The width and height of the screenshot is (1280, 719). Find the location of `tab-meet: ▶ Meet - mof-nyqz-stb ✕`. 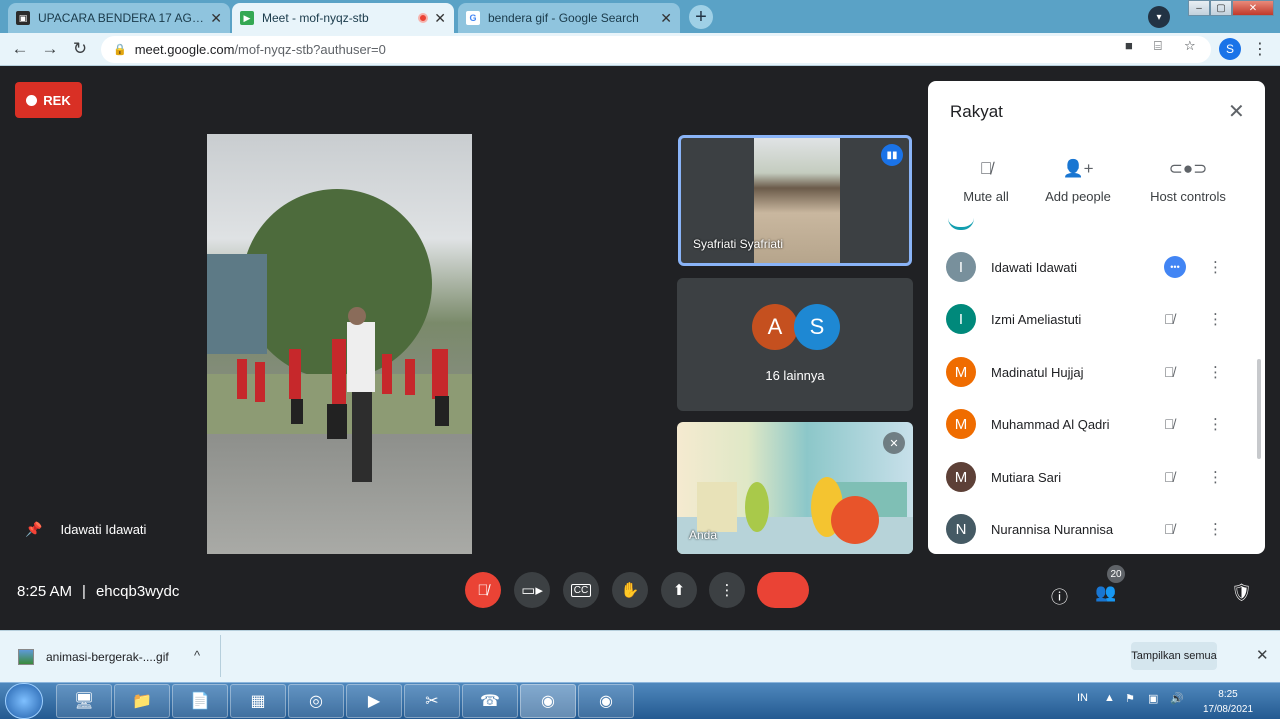

tab-meet: ▶ Meet - mof-nyqz-stb ✕ is located at coordinates (343, 18).